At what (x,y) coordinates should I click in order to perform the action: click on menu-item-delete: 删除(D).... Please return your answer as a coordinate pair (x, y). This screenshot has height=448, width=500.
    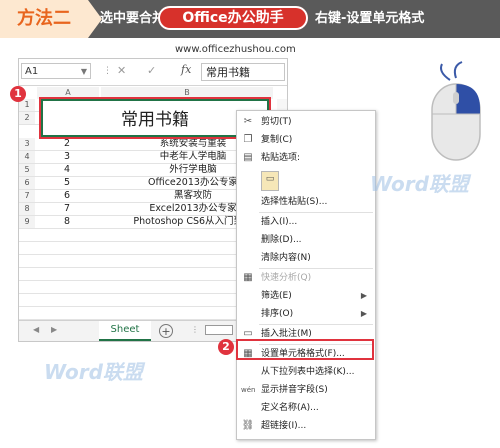
    Looking at the image, I should click on (306, 240).